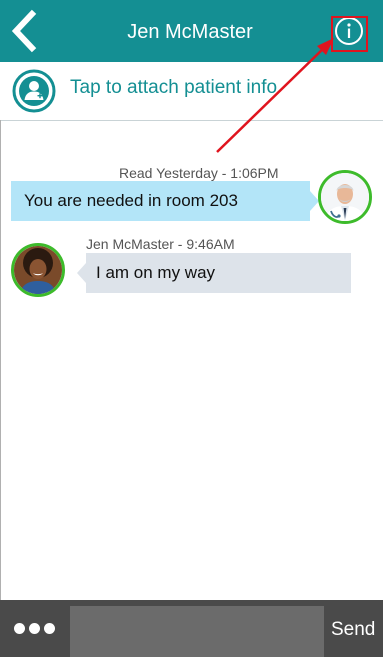 The image size is (383, 657). What do you see at coordinates (174, 87) in the screenshot?
I see `attach-patient-info-label: Tap to attach patient info` at bounding box center [174, 87].